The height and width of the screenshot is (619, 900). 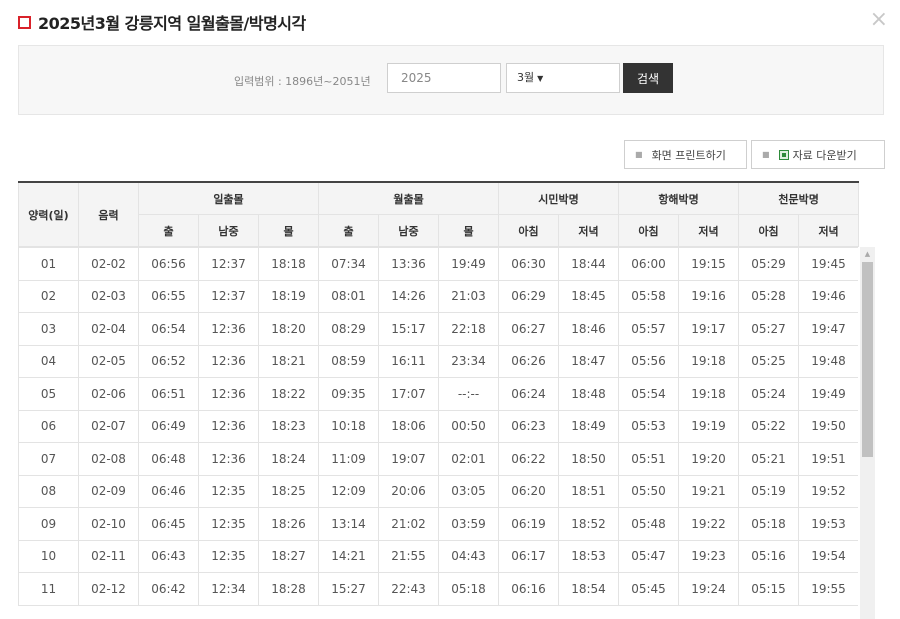 What do you see at coordinates (348, 426) in the screenshot?
I see `table-cell: 10:18` at bounding box center [348, 426].